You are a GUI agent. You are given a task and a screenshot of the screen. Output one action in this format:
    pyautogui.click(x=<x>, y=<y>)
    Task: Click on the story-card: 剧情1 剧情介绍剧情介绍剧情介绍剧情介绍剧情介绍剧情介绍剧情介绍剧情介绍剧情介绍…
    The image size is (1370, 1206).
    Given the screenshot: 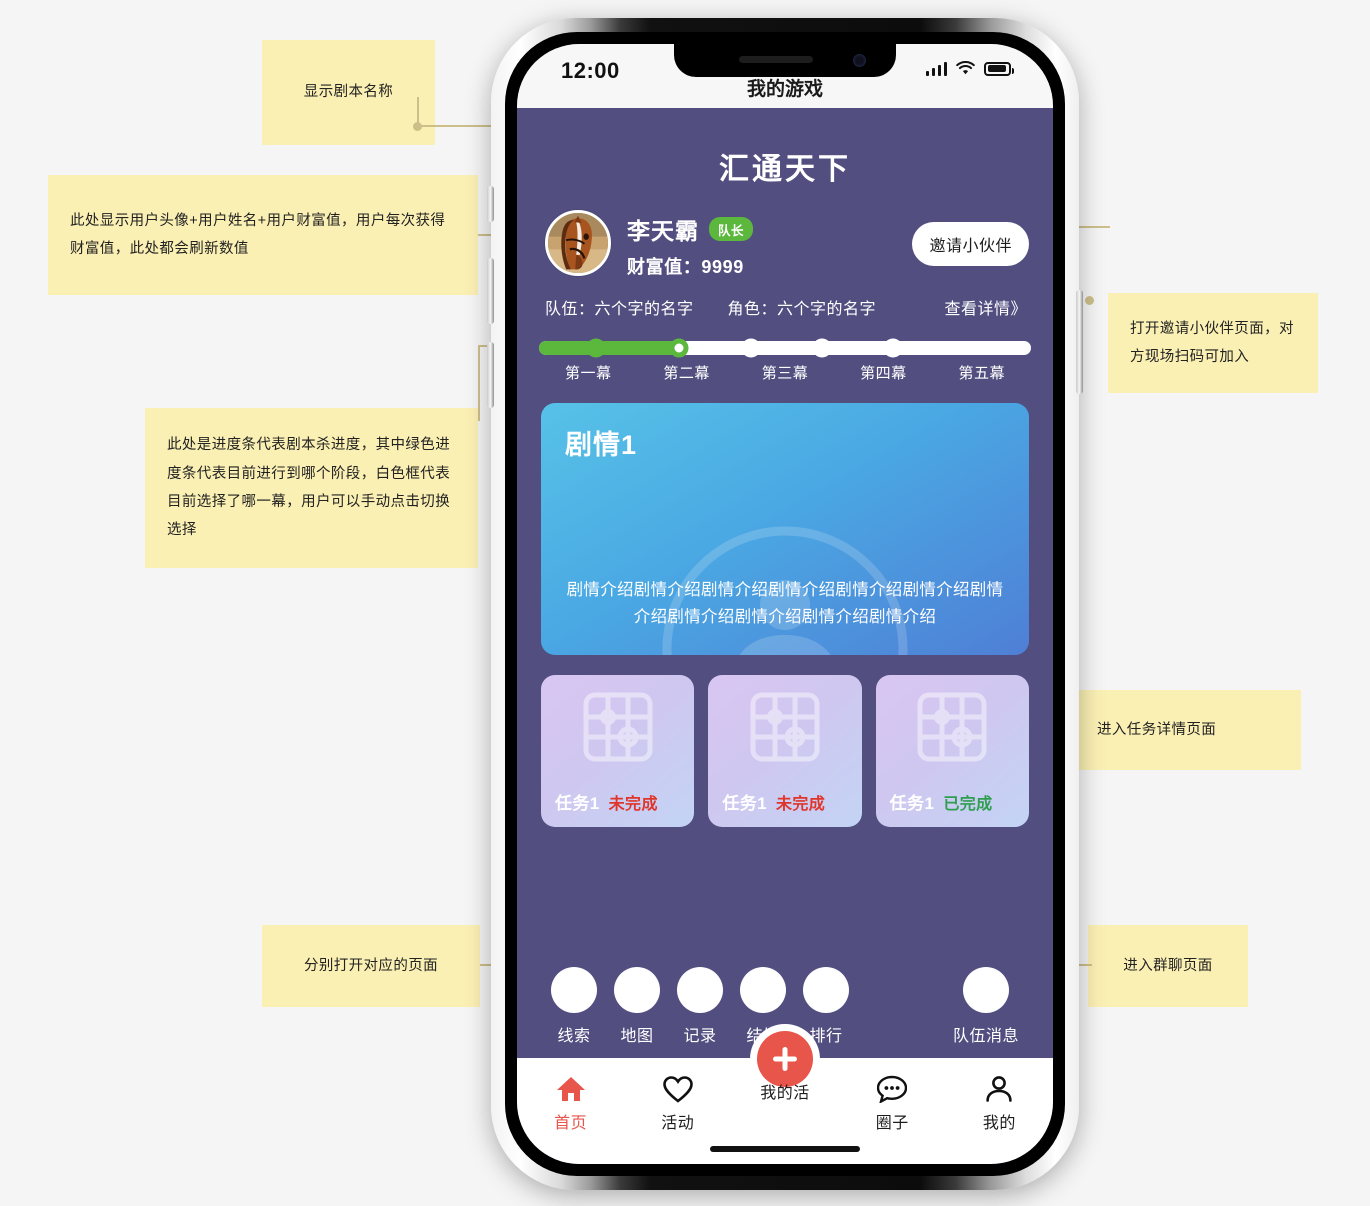 What is the action you would take?
    pyautogui.click(x=785, y=529)
    